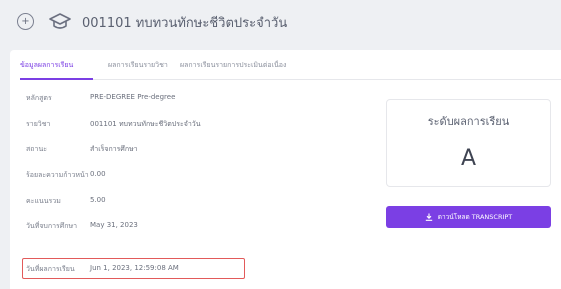  I want to click on info-label: รายวิชา, so click(38, 124).